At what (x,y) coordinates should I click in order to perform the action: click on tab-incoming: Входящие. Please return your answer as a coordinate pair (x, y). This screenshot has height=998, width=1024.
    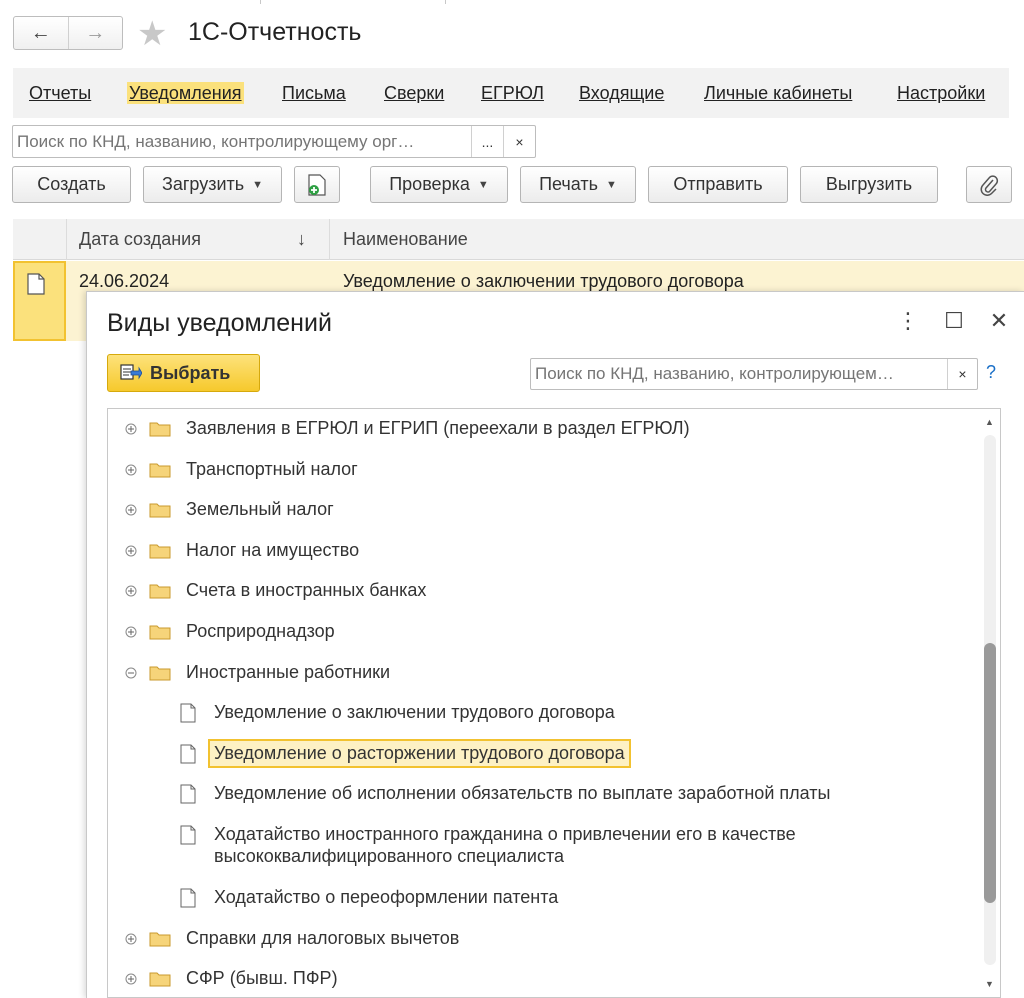
    Looking at the image, I should click on (621, 93).